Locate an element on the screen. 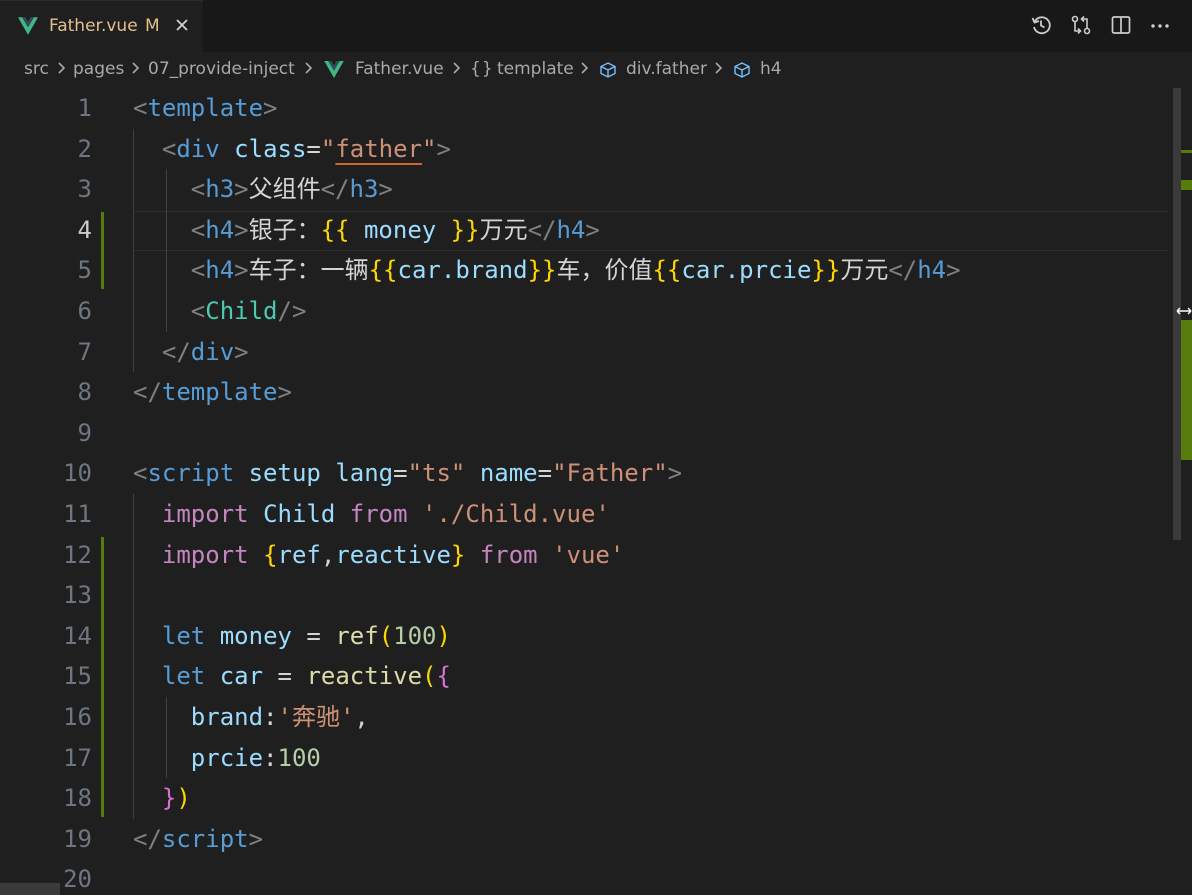 The image size is (1192, 895). code-line: import {ref,reactive} from 'vue' is located at coordinates (378, 555).